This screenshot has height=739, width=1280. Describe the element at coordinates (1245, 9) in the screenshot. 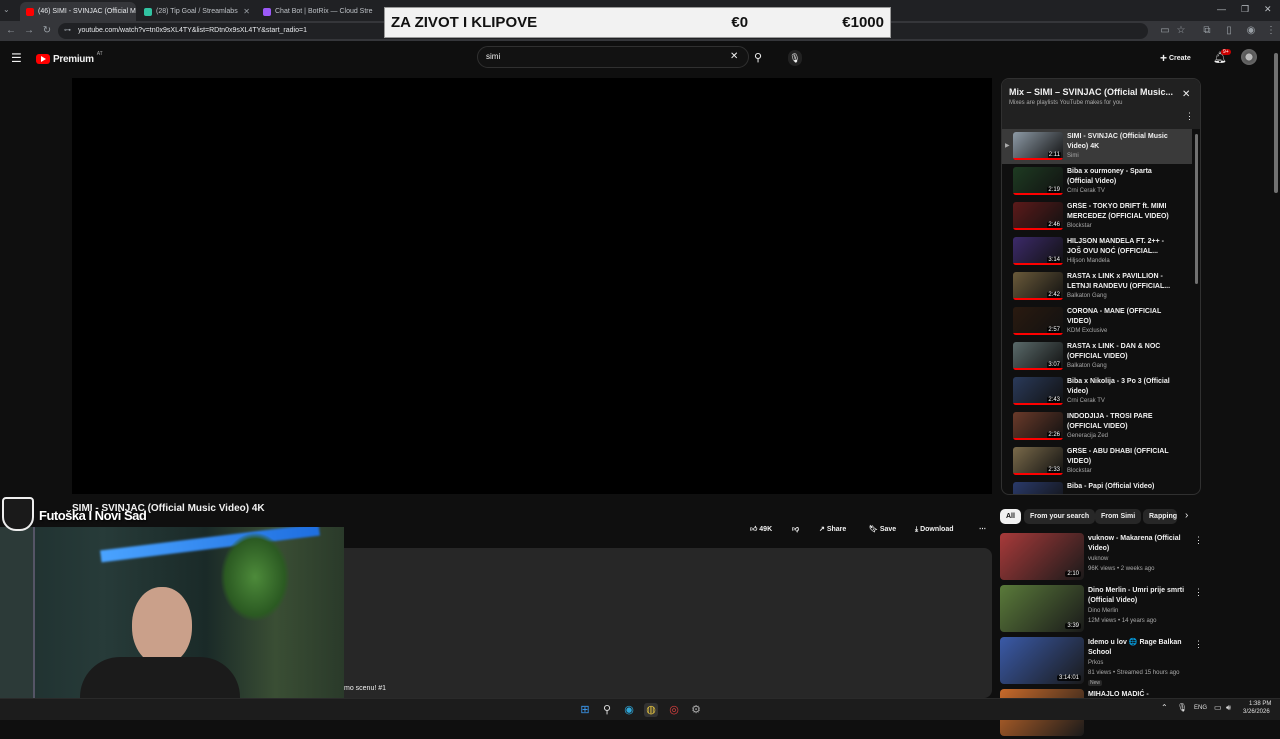

I see `maximize-icon: ❐` at that location.